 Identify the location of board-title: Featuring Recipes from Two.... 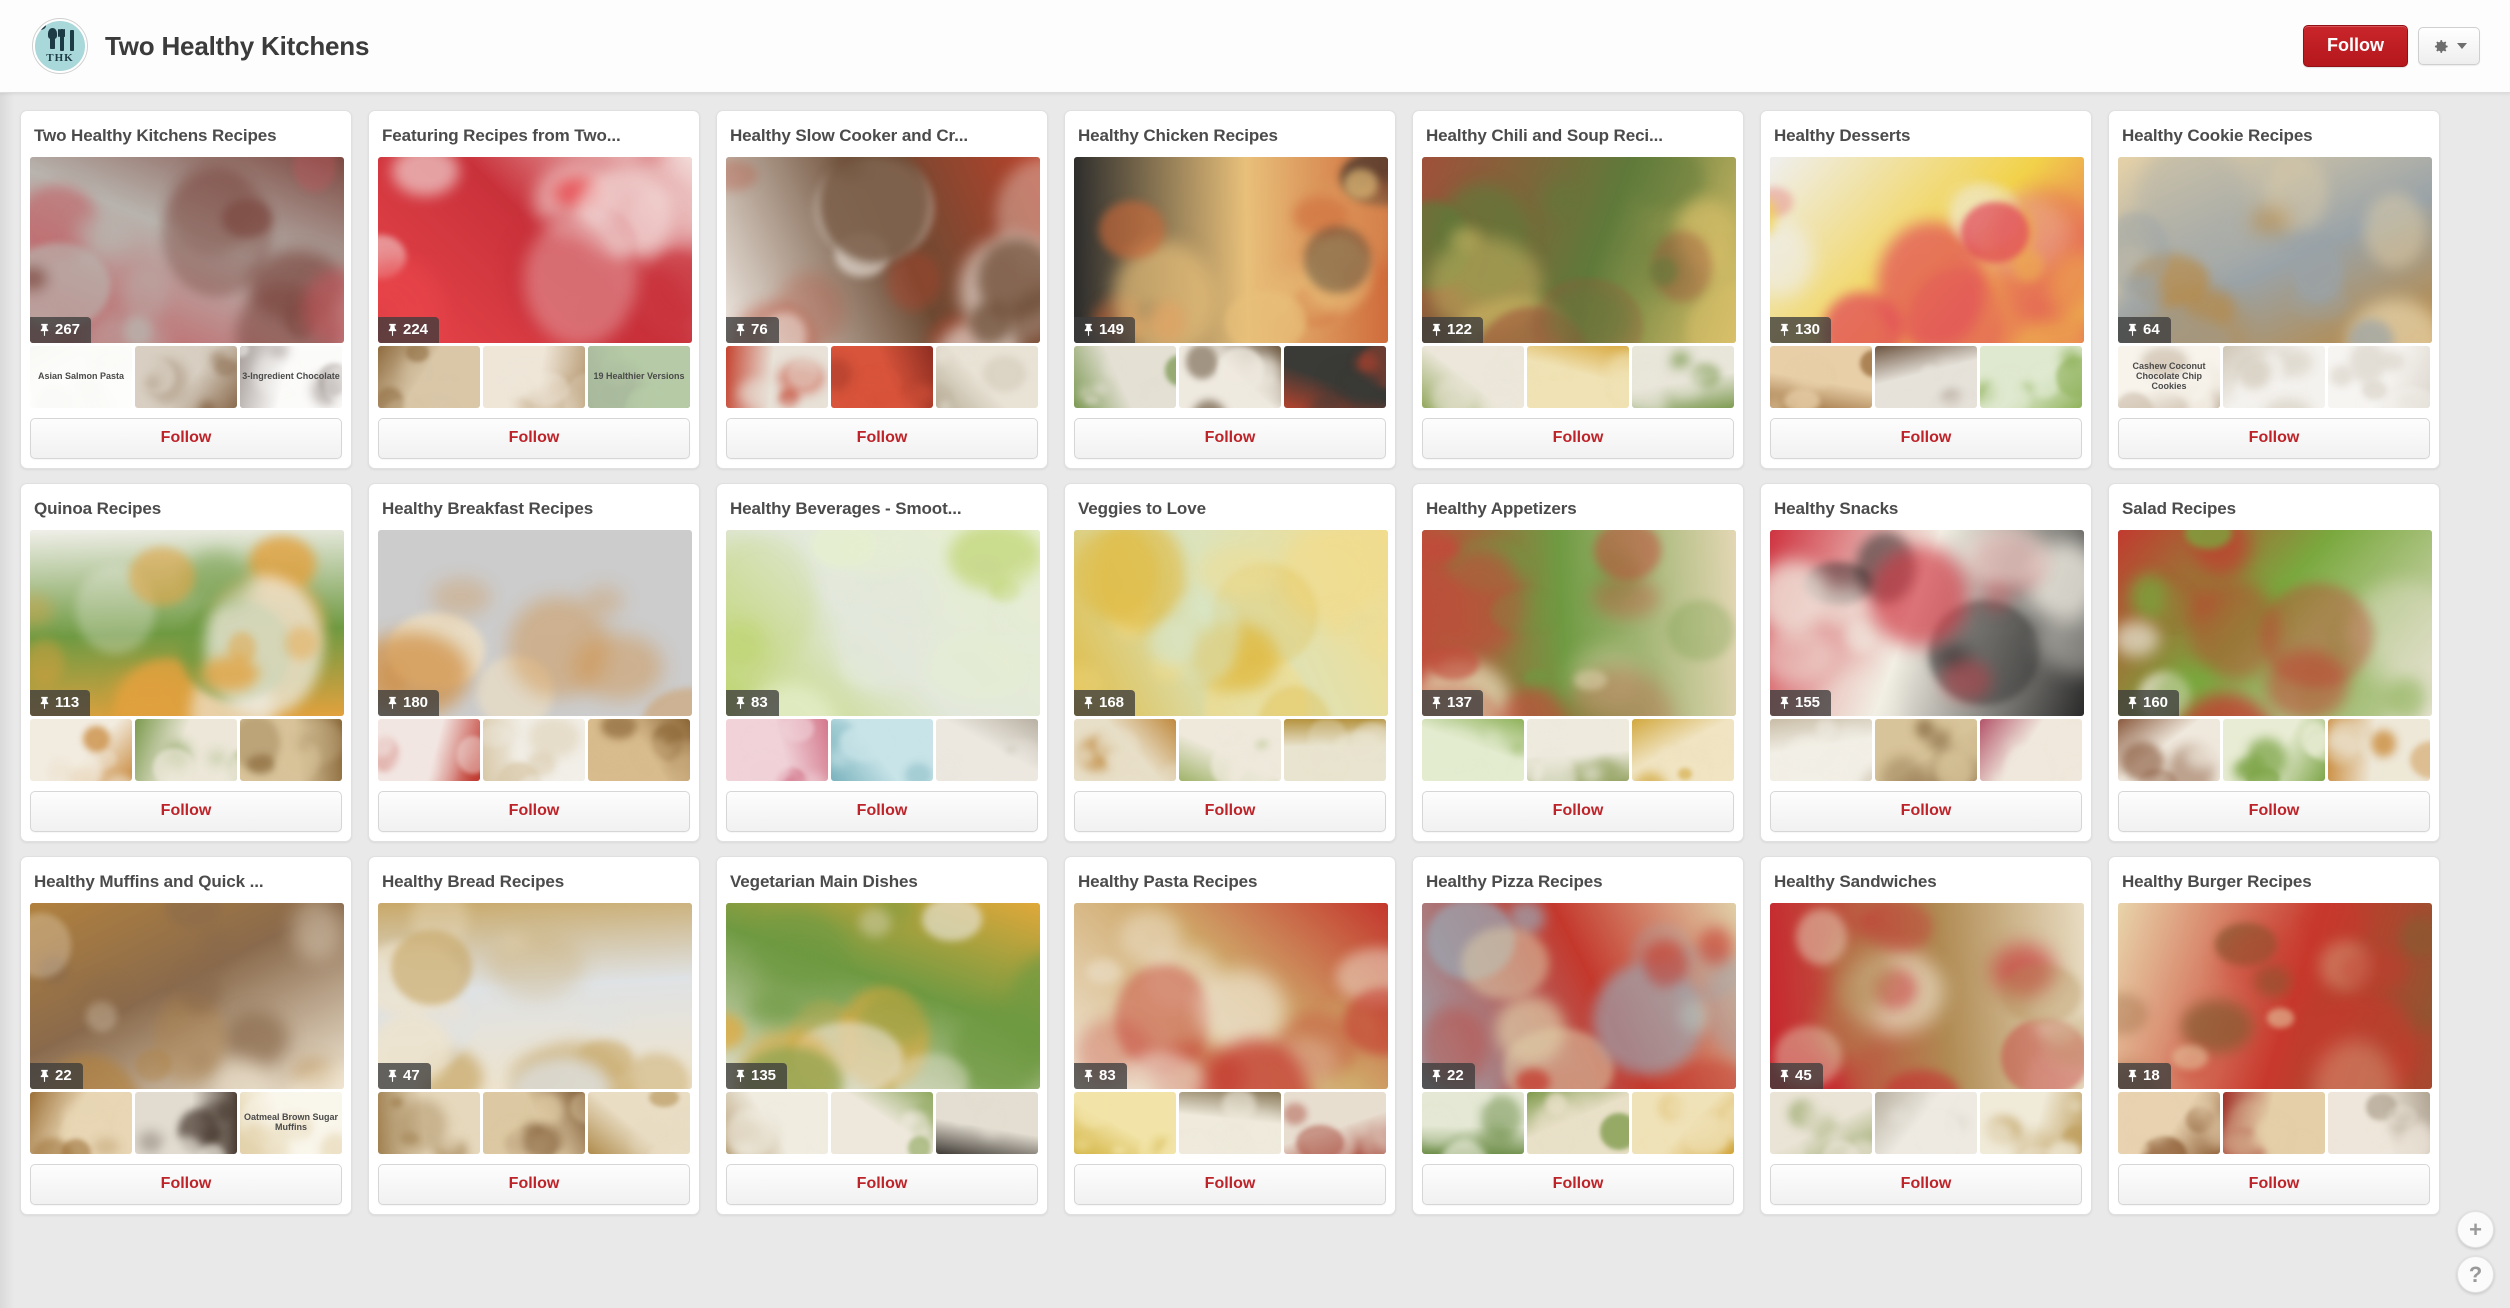
(534, 138).